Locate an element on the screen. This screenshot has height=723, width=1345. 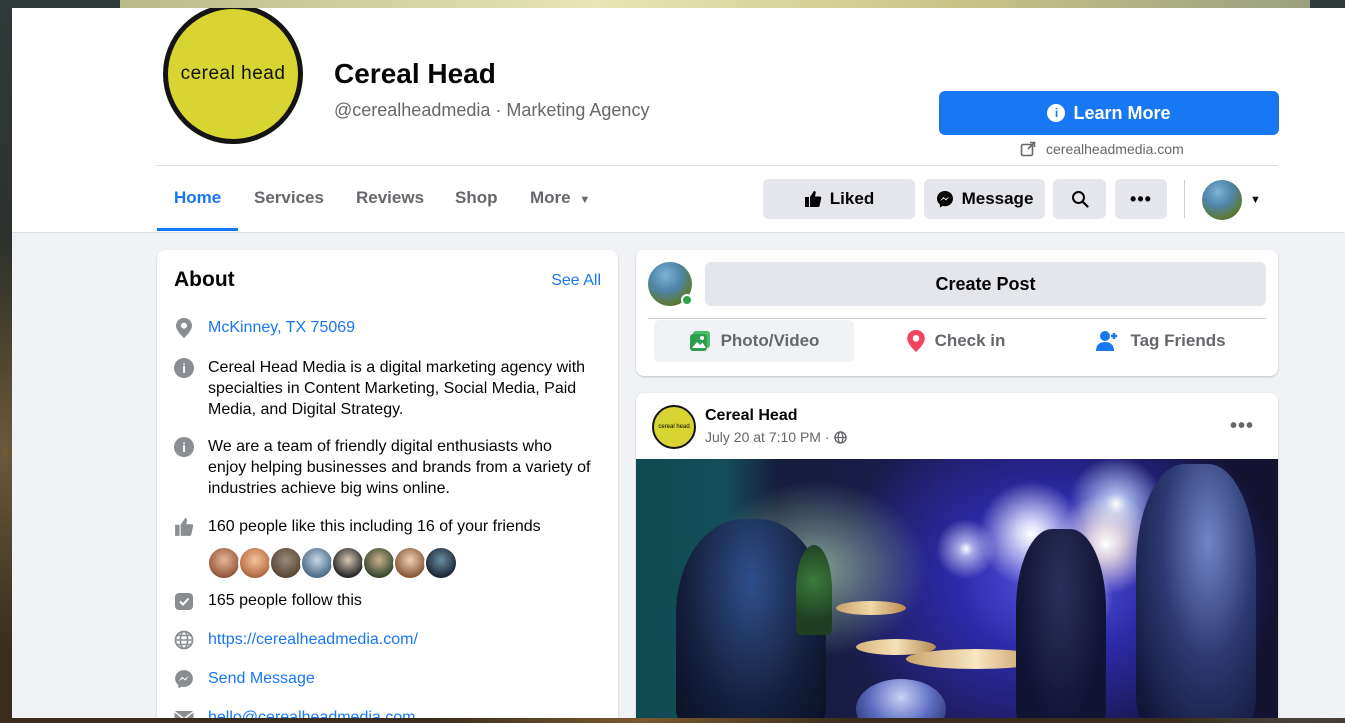
page-profile-picture: cereal head is located at coordinates (233, 76).